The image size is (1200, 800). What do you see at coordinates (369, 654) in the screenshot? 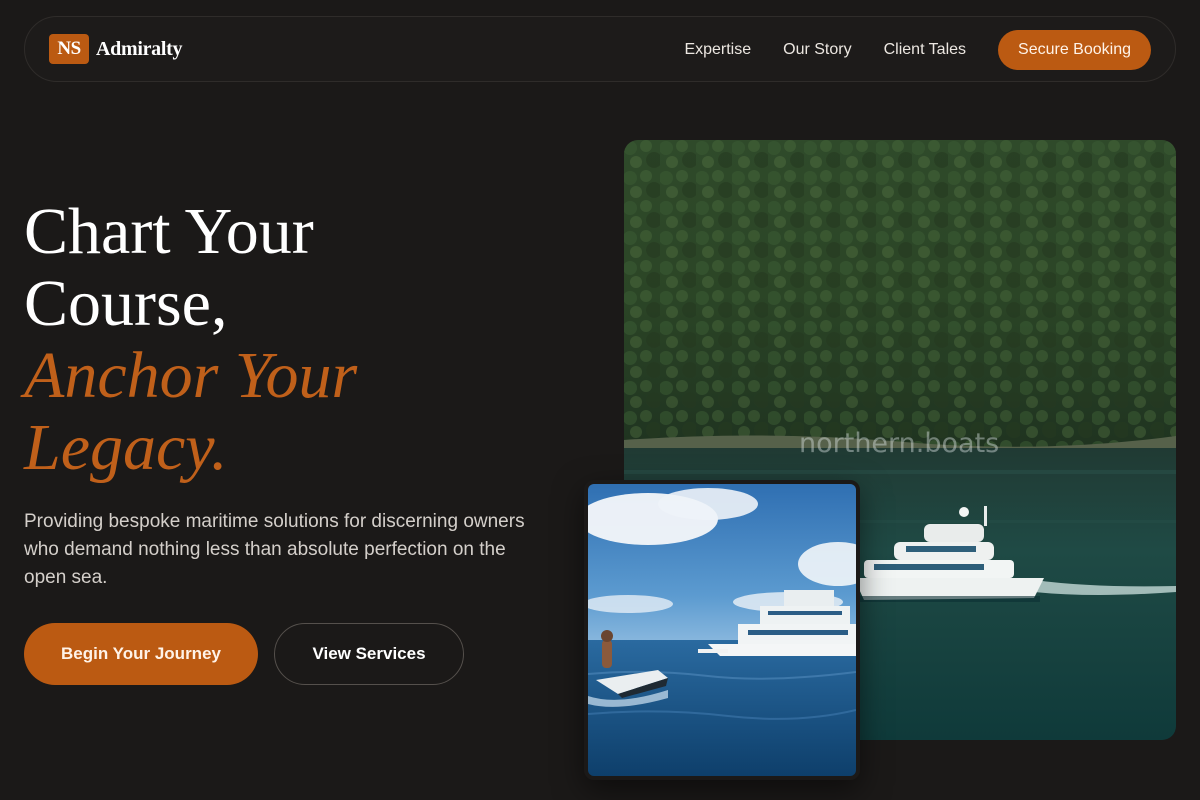
I see `view-services-button: View Services` at bounding box center [369, 654].